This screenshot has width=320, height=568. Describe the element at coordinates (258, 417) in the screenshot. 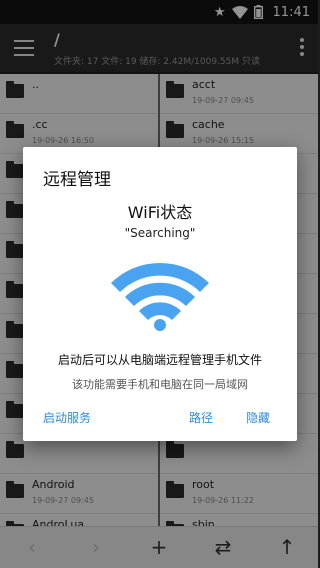

I see `hide-button: 隐藏` at that location.